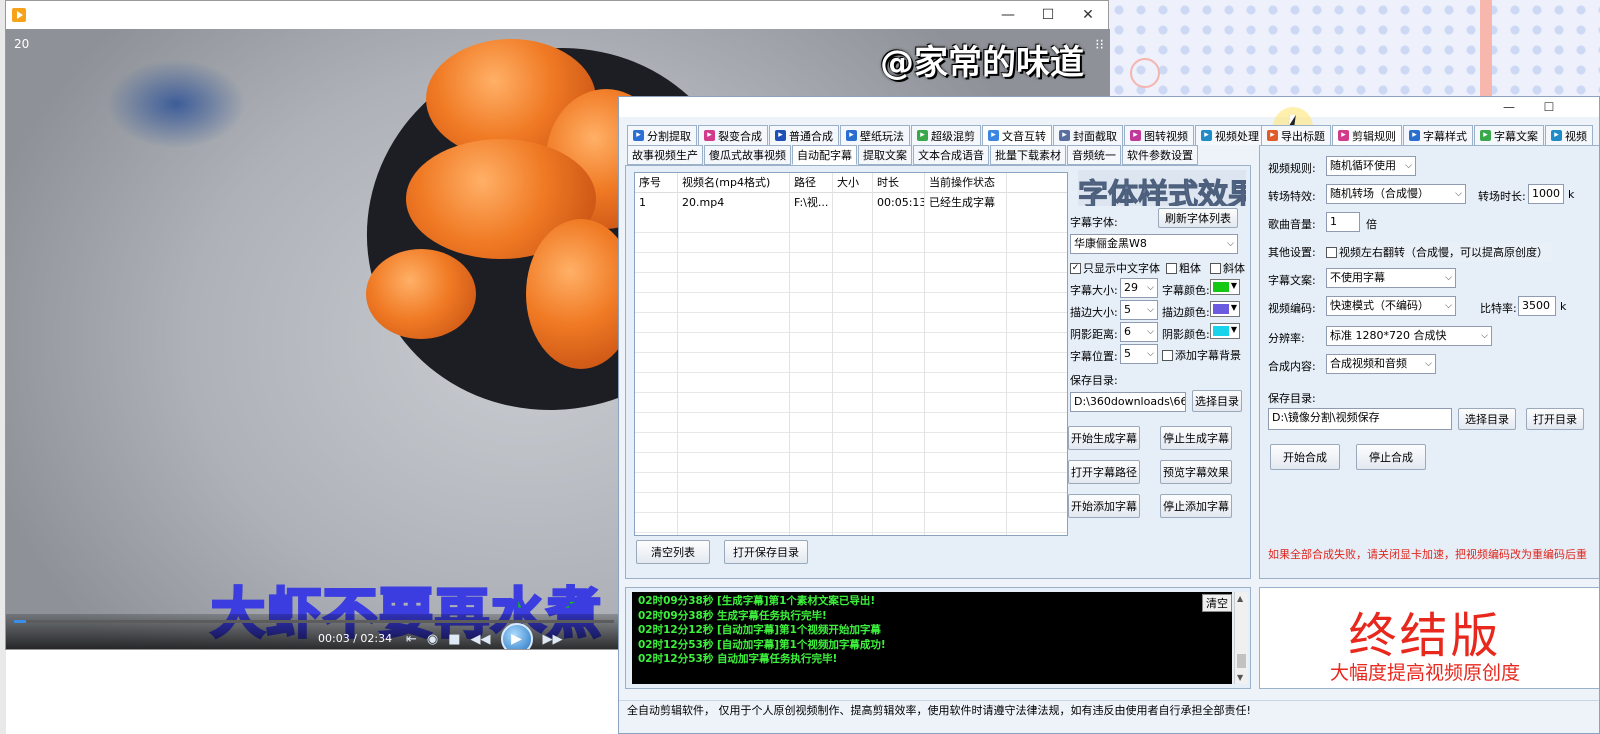  What do you see at coordinates (1196, 472) in the screenshot?
I see `preview-effect-button: 预览字幕效果` at bounding box center [1196, 472].